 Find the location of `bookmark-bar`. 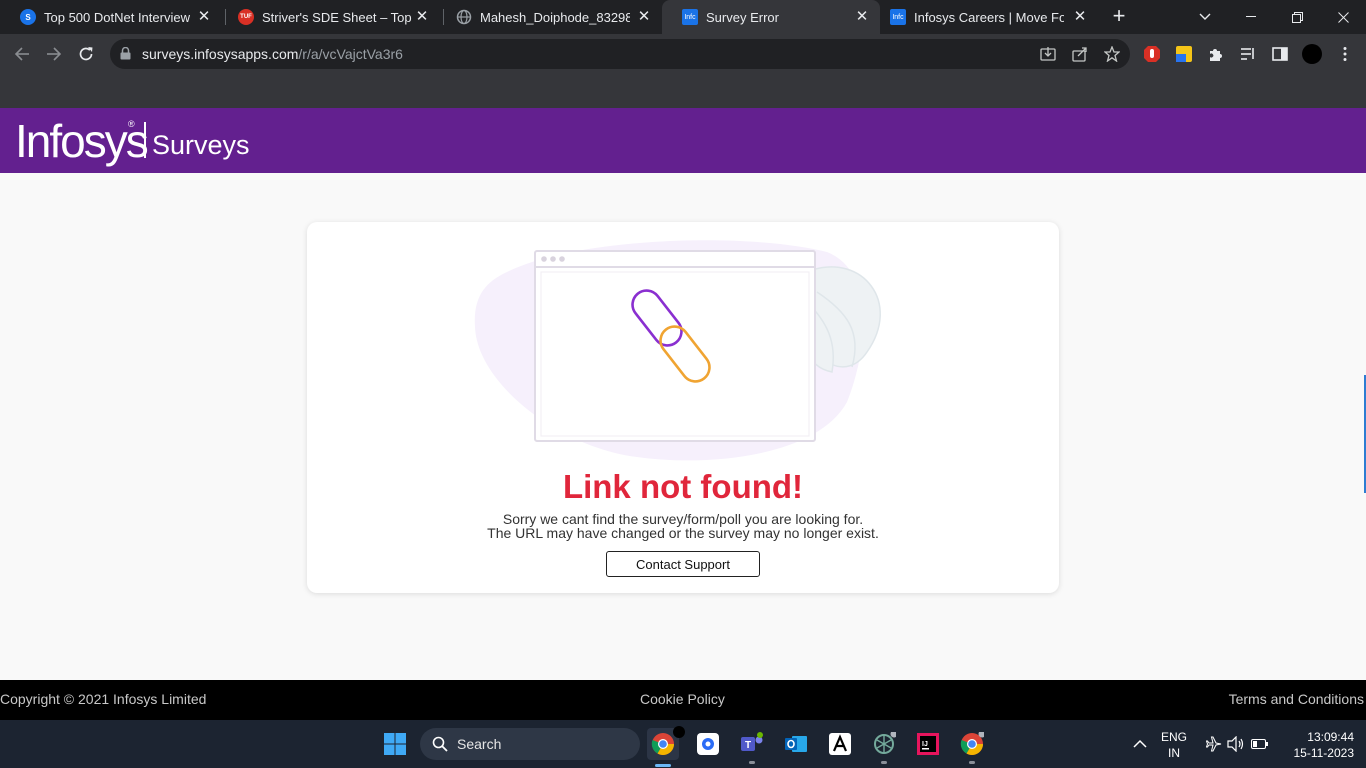

bookmark-bar is located at coordinates (683, 91).